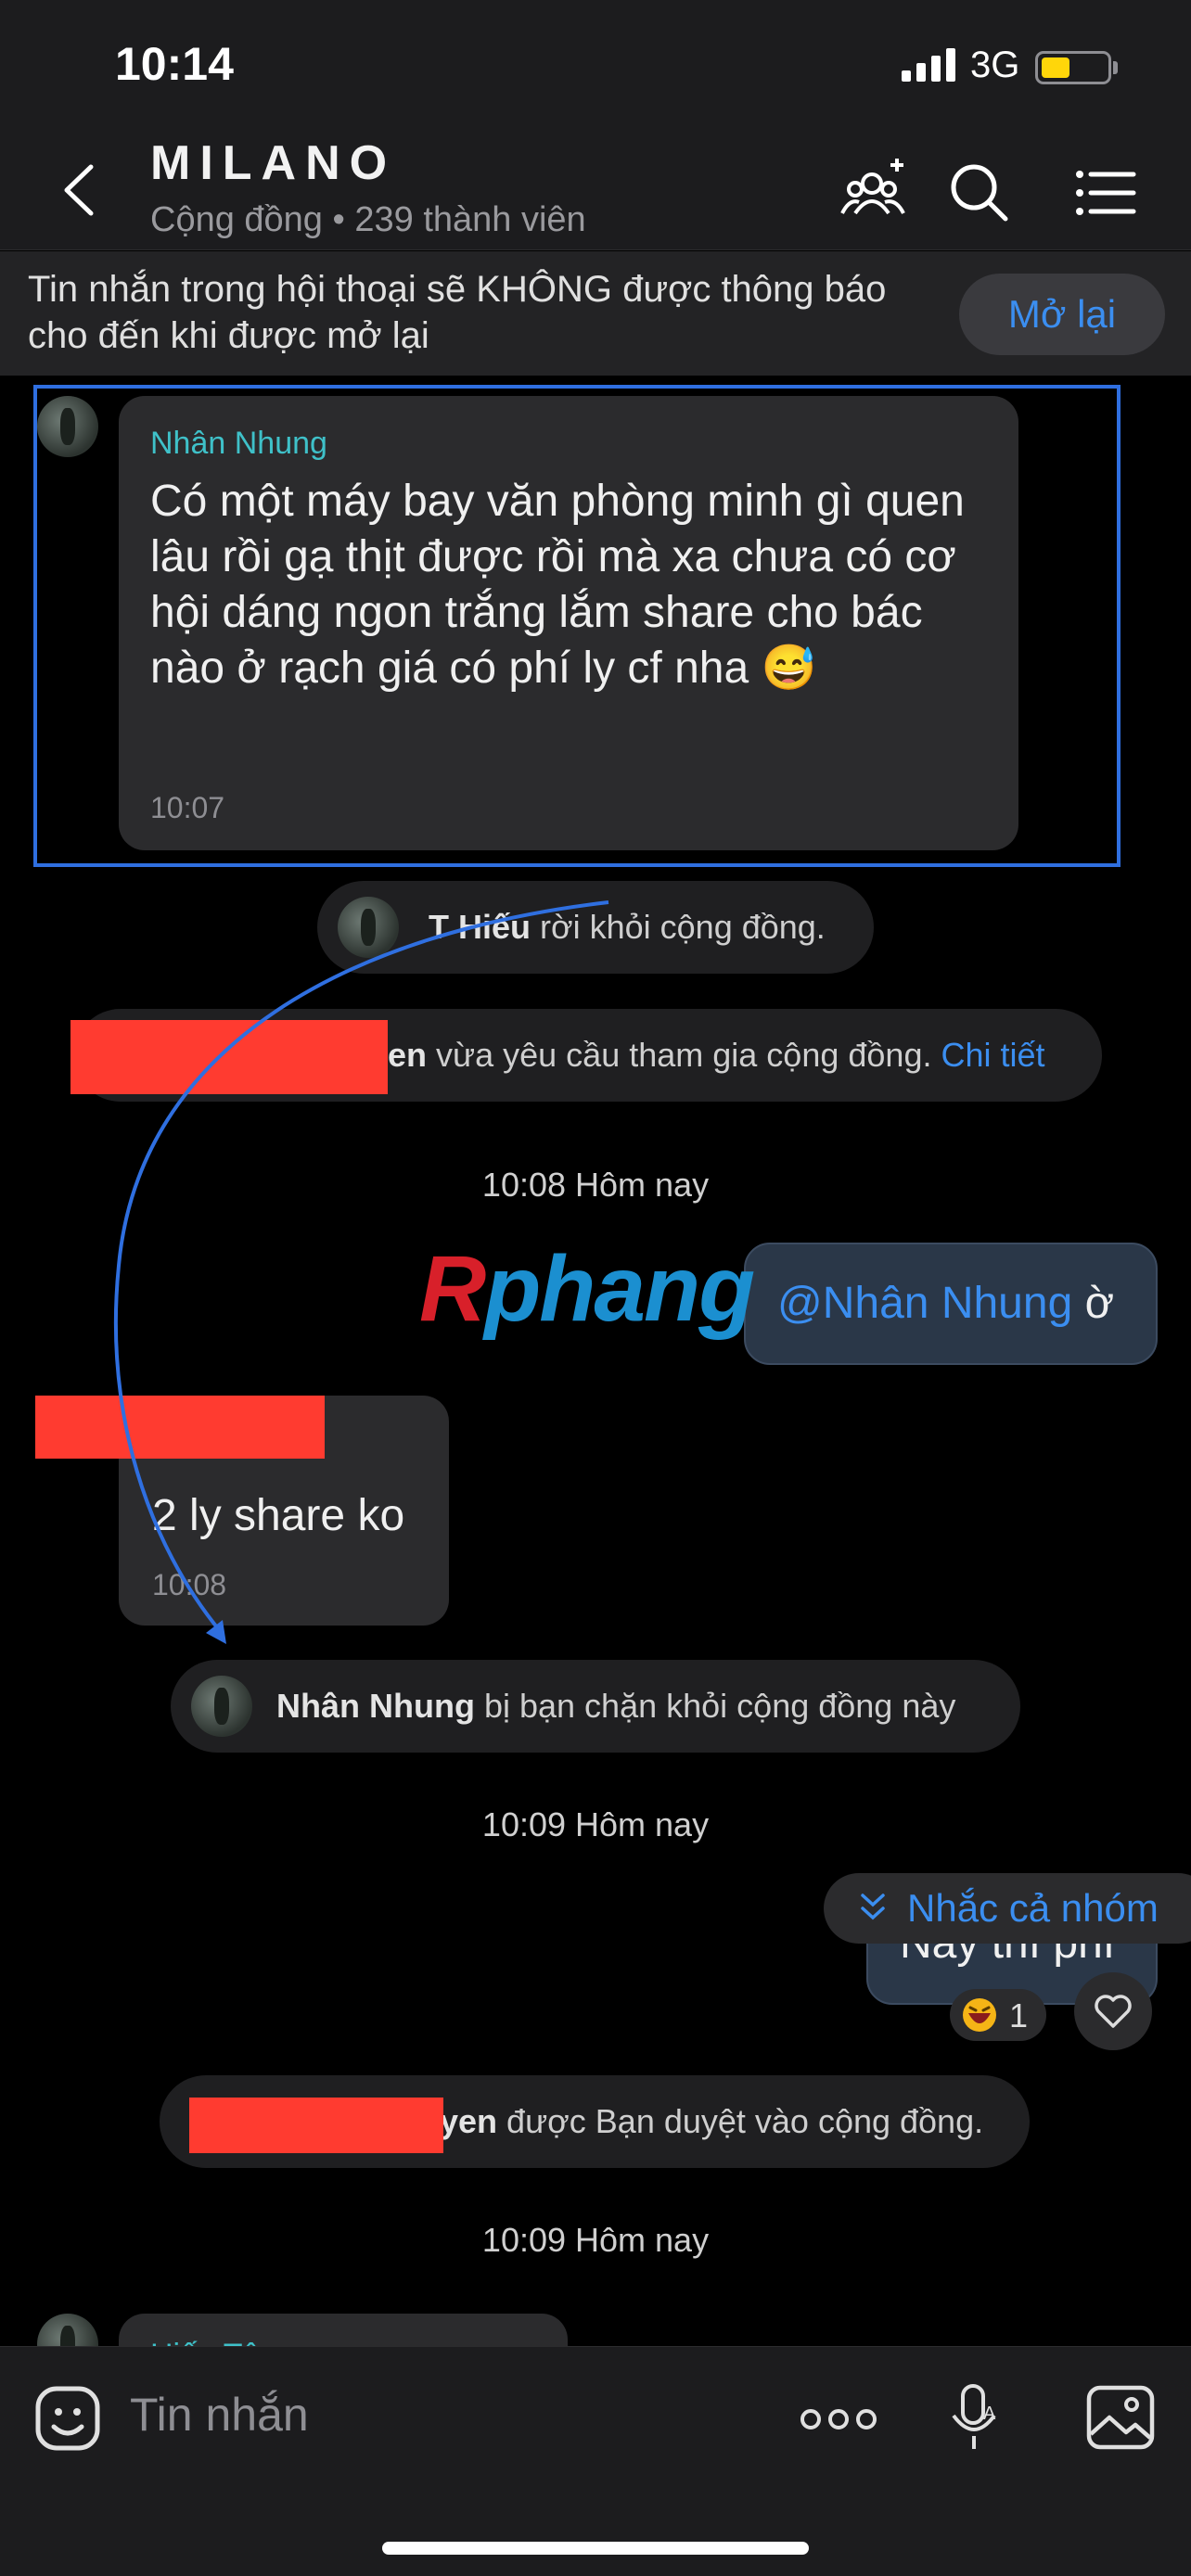  Describe the element at coordinates (273, 163) in the screenshot. I see `group-title: MILANO` at that location.